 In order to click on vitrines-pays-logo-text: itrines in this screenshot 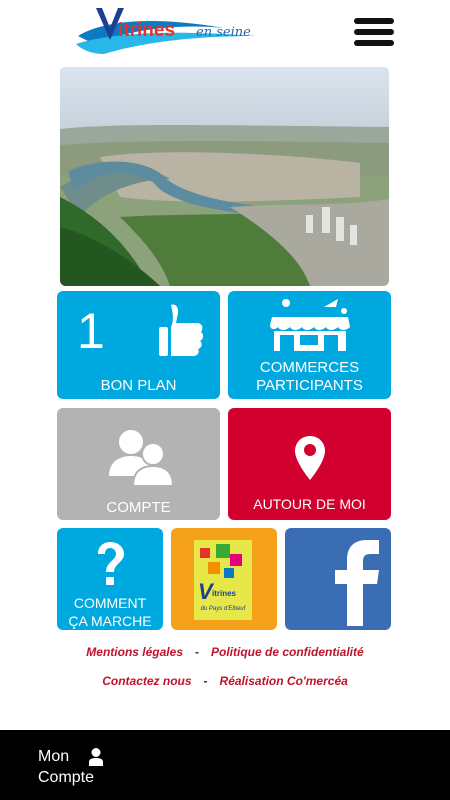, I will do `click(224, 593)`.